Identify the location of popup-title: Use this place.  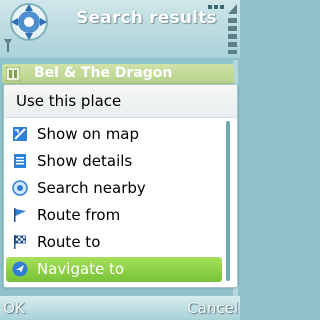
(69, 101).